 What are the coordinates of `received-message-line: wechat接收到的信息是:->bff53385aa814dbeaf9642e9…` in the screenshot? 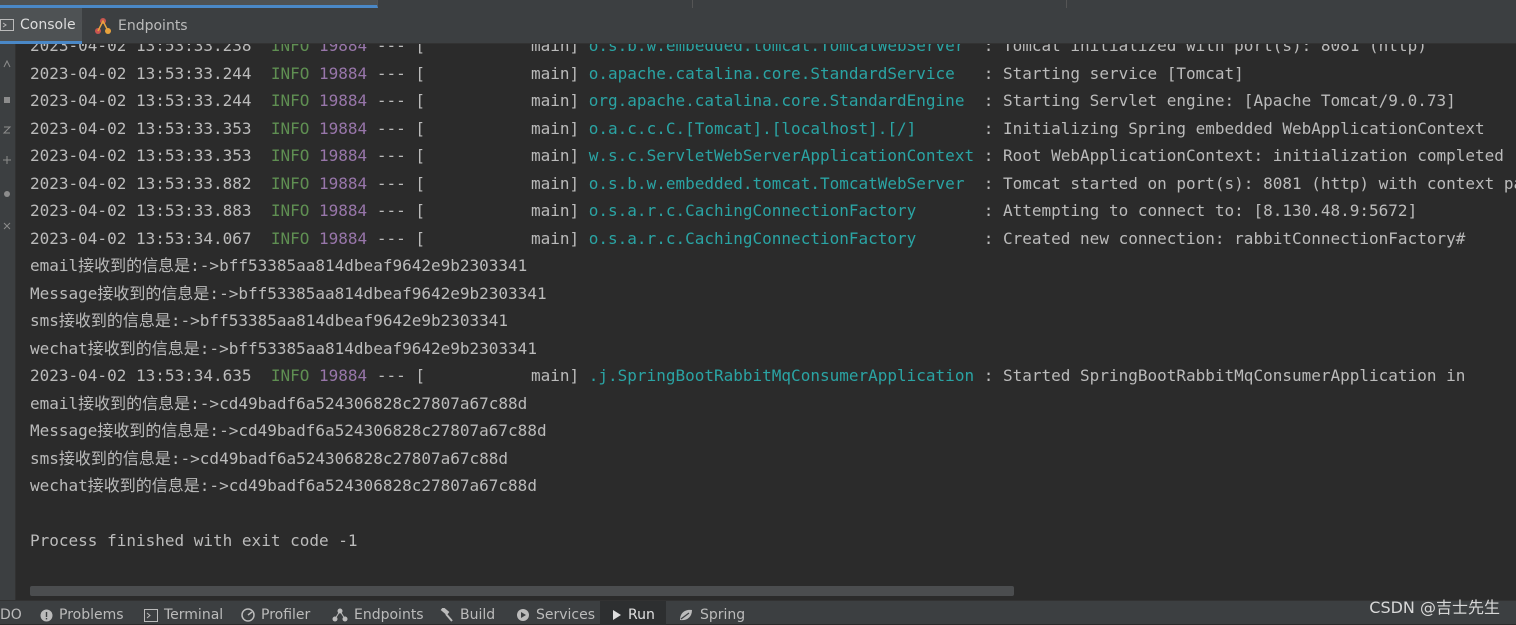 It's located at (283, 348).